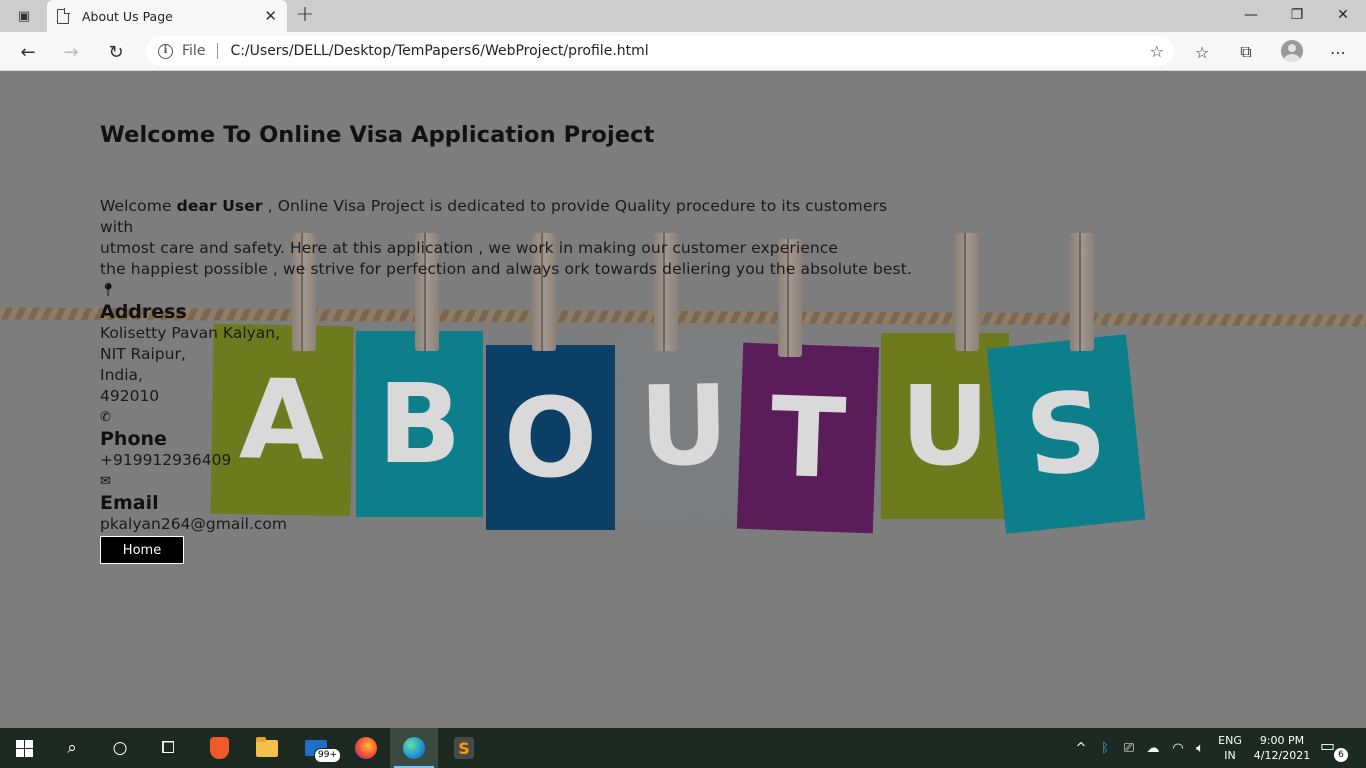 The image size is (1366, 768). What do you see at coordinates (267, 748) in the screenshot?
I see `file-explorer-icon` at bounding box center [267, 748].